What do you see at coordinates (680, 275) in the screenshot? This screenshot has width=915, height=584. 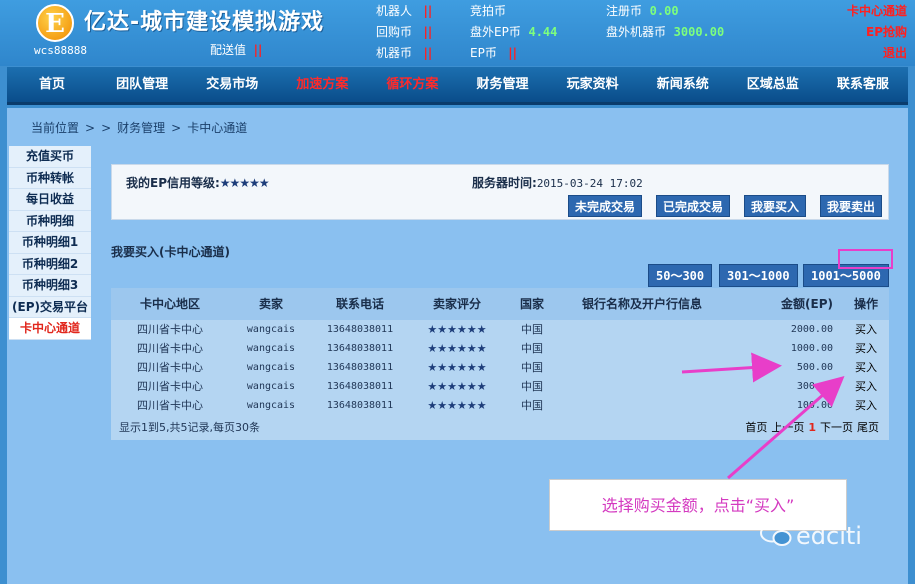 I see `range-50-300-button: 50～300` at bounding box center [680, 275].